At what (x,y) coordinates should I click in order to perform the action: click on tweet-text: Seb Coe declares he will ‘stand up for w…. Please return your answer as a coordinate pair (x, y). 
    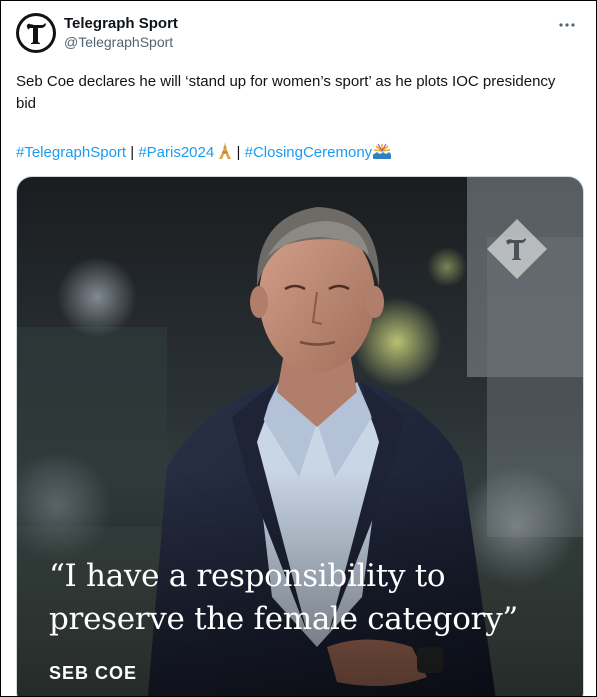
    Looking at the image, I should click on (286, 92).